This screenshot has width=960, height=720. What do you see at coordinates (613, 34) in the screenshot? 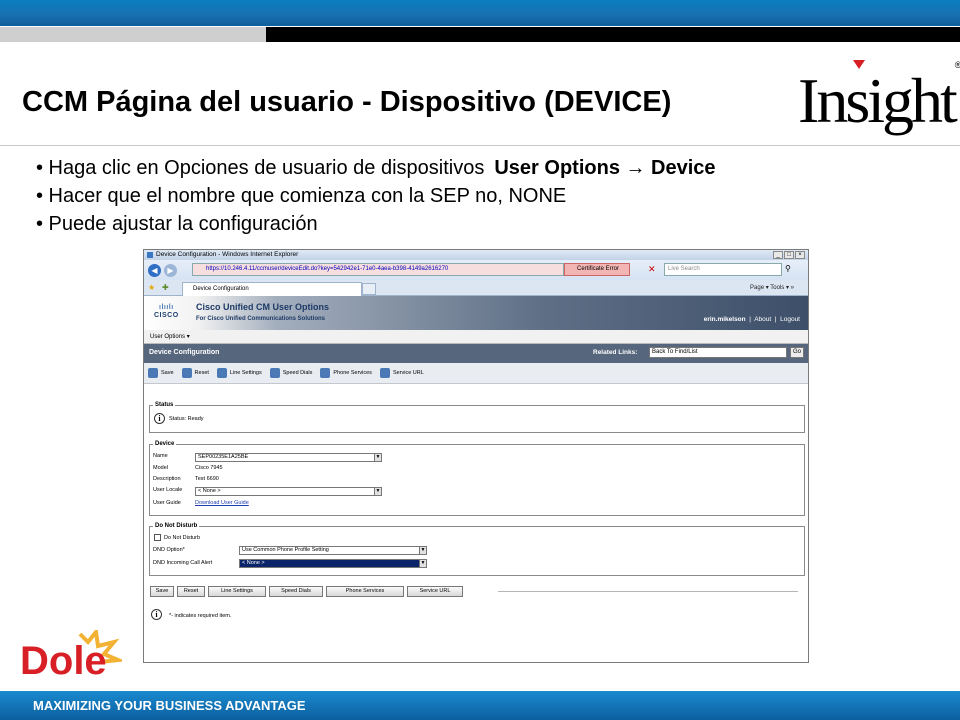
I see `header-black-bar` at bounding box center [613, 34].